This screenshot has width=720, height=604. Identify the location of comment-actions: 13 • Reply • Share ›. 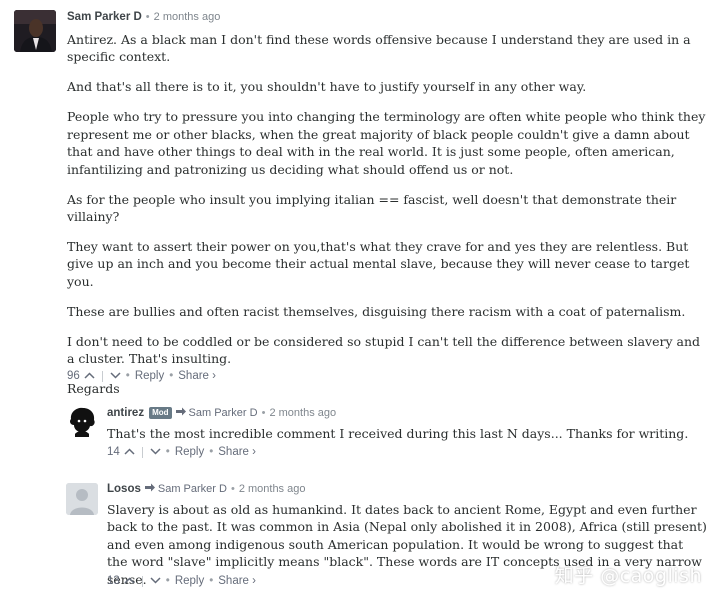
(181, 581).